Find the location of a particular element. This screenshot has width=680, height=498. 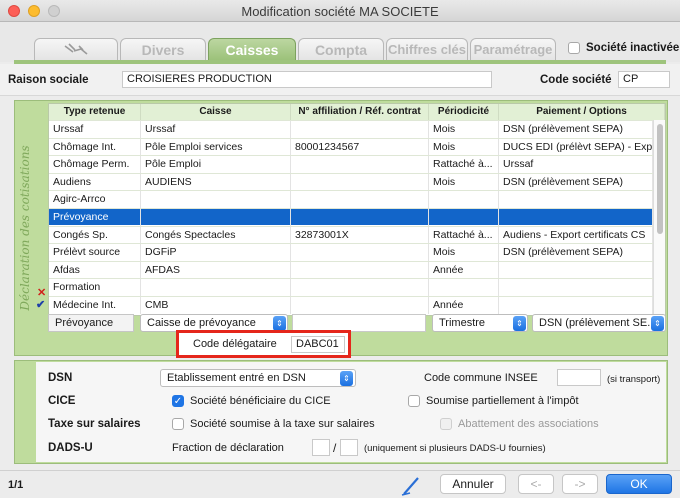

cice-checkbox: ✓ is located at coordinates (178, 401).